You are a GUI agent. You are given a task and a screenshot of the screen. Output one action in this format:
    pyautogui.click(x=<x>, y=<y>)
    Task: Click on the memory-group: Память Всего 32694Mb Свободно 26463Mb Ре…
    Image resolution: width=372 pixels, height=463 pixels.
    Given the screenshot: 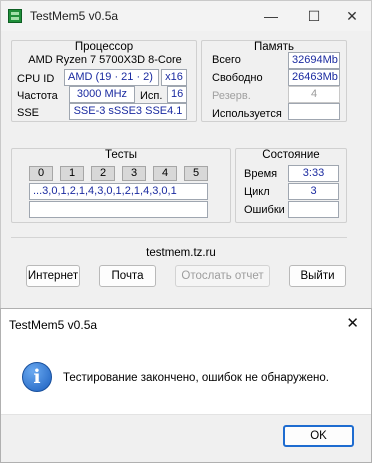 What is the action you would take?
    pyautogui.click(x=274, y=81)
    